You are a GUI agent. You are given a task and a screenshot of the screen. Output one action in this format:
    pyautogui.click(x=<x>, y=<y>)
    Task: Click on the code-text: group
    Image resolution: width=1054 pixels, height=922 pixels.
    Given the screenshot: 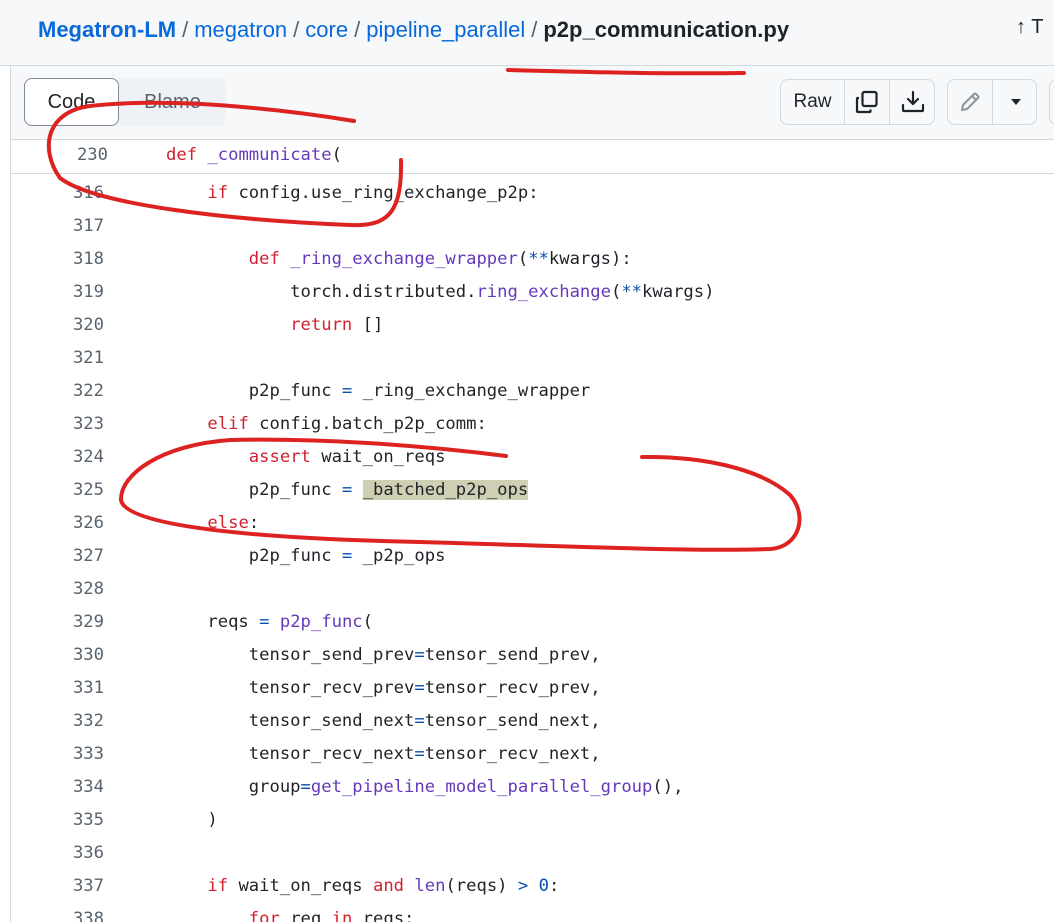 What is the action you would take?
    pyautogui.click(x=233, y=787)
    